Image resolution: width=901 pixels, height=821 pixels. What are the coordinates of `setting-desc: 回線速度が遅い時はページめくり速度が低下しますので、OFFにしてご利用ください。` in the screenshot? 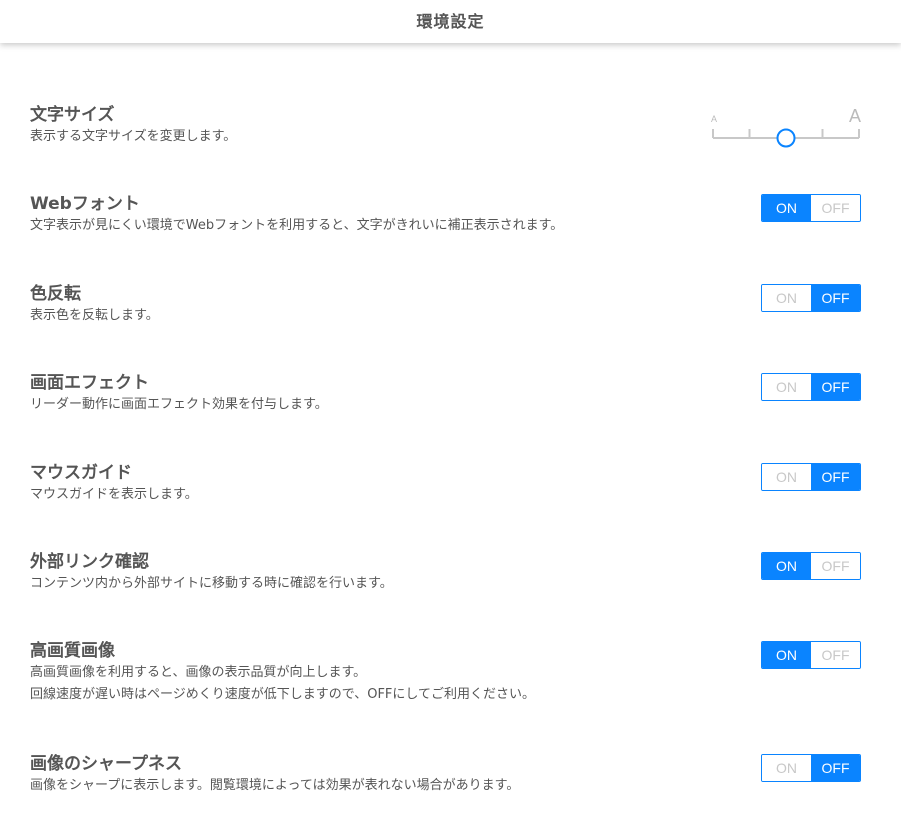 It's located at (283, 694).